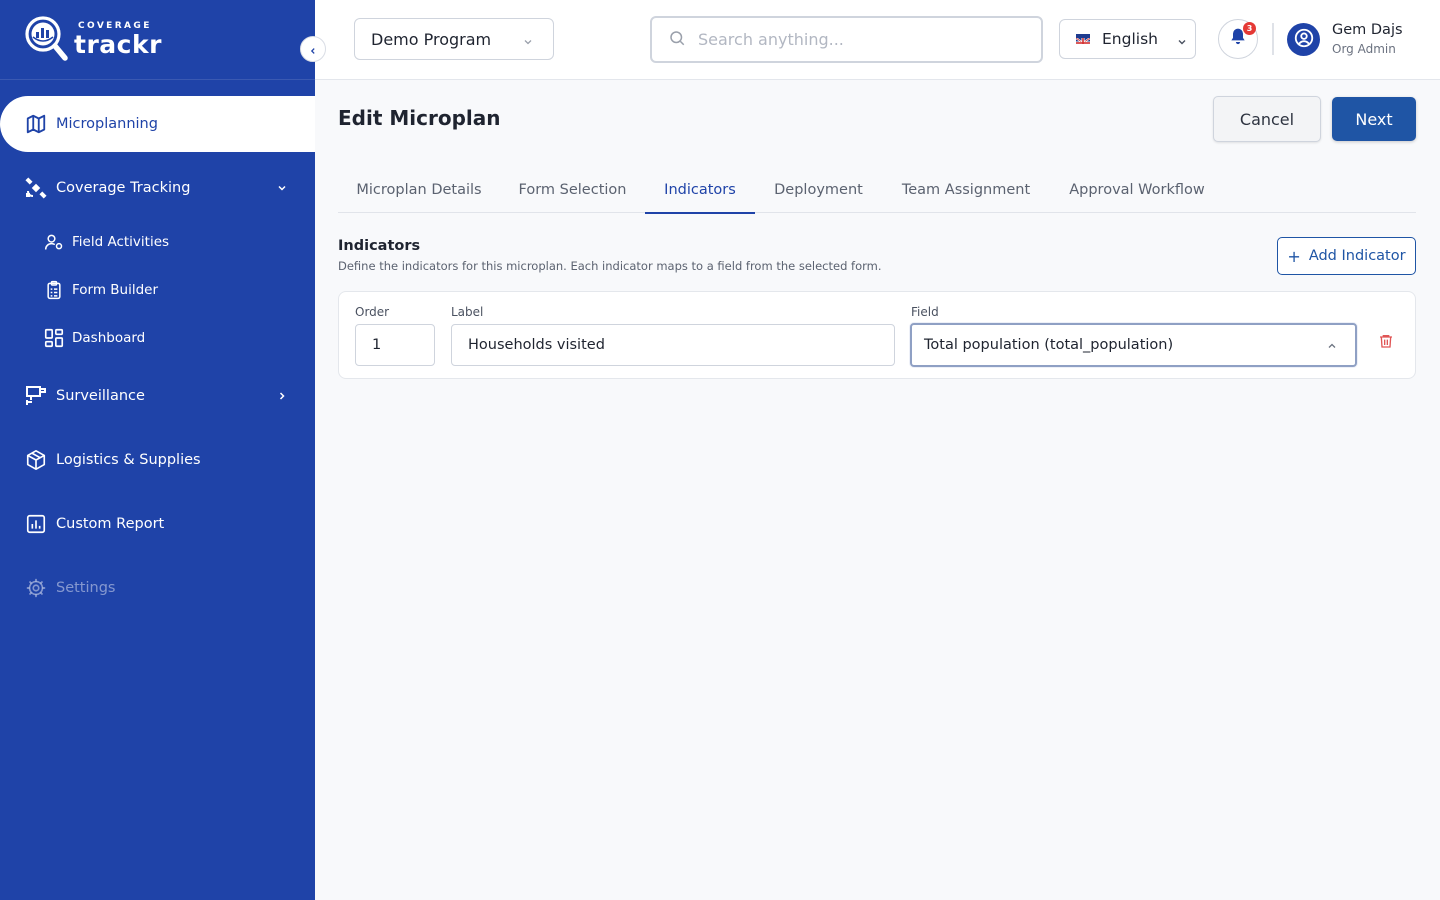 Image resolution: width=1440 pixels, height=900 pixels. What do you see at coordinates (36, 124) in the screenshot?
I see `map-icon` at bounding box center [36, 124].